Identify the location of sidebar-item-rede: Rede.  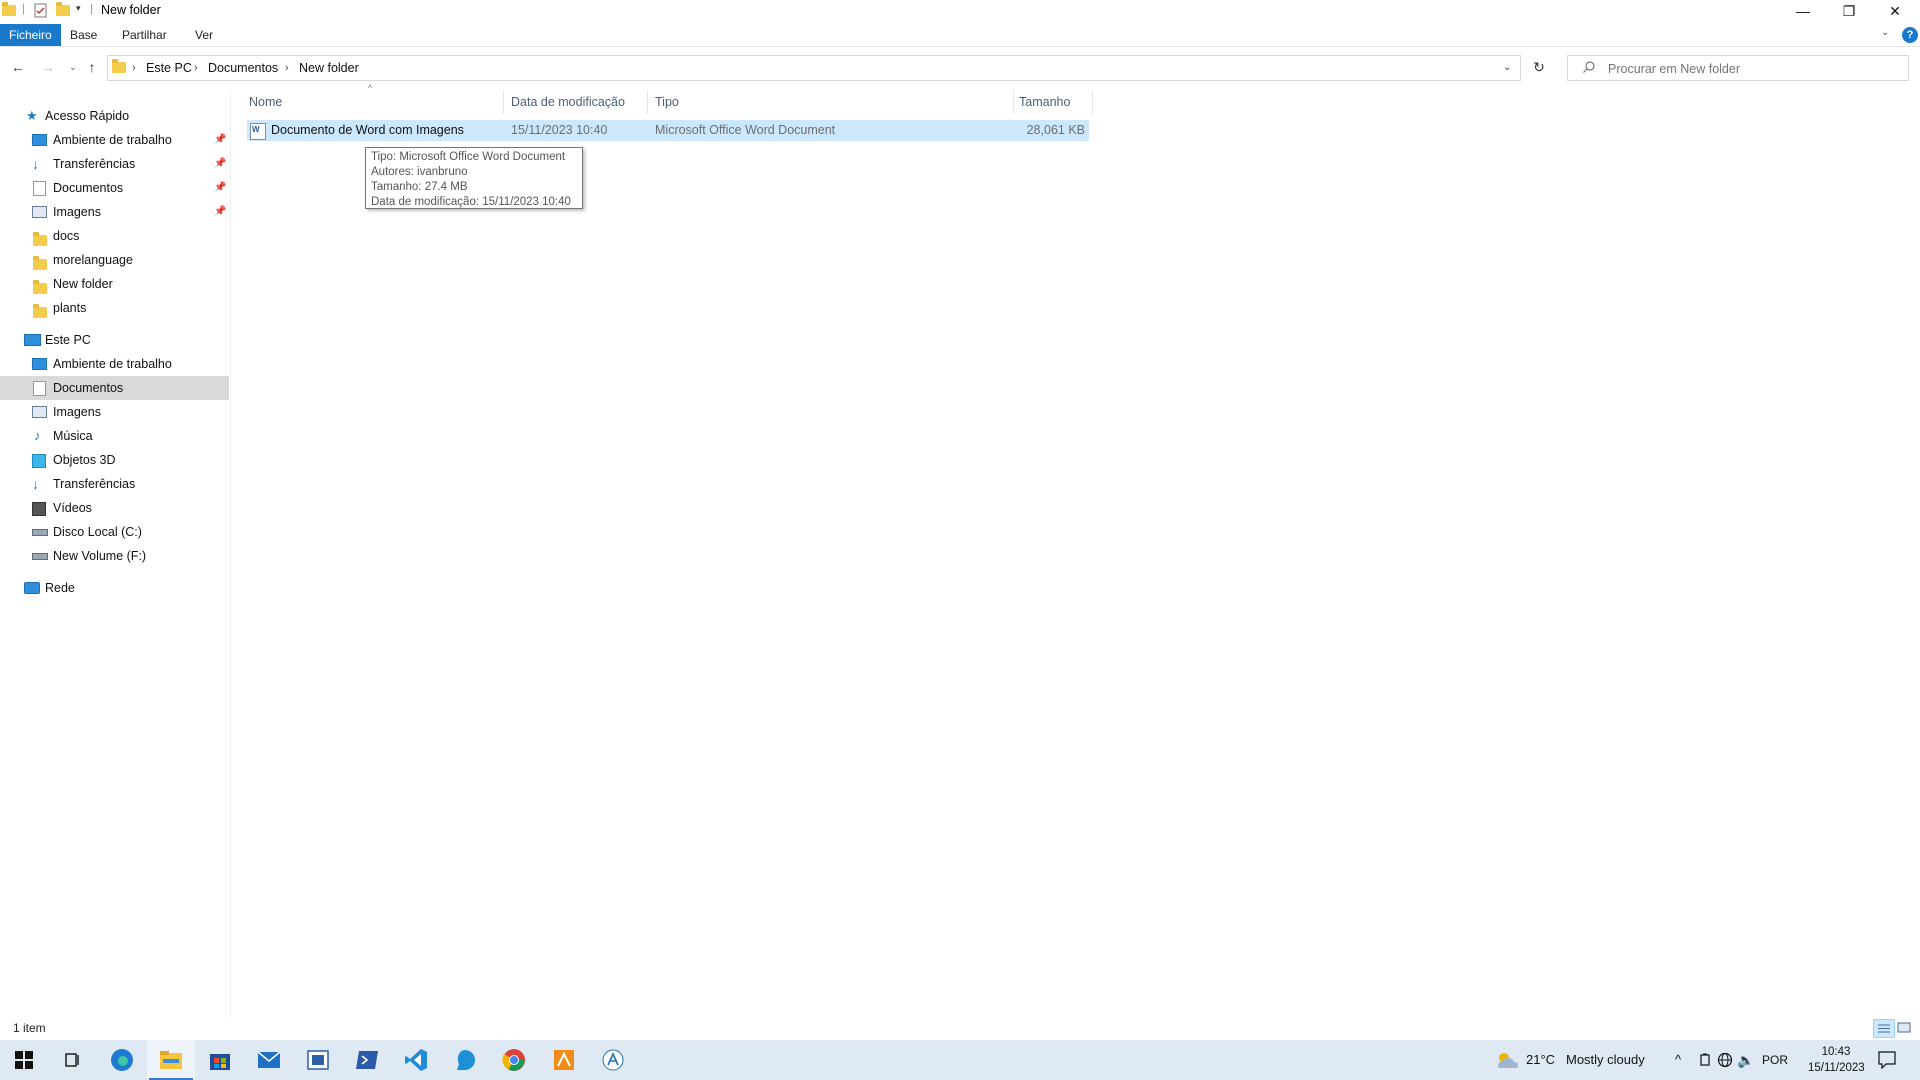
(114, 588).